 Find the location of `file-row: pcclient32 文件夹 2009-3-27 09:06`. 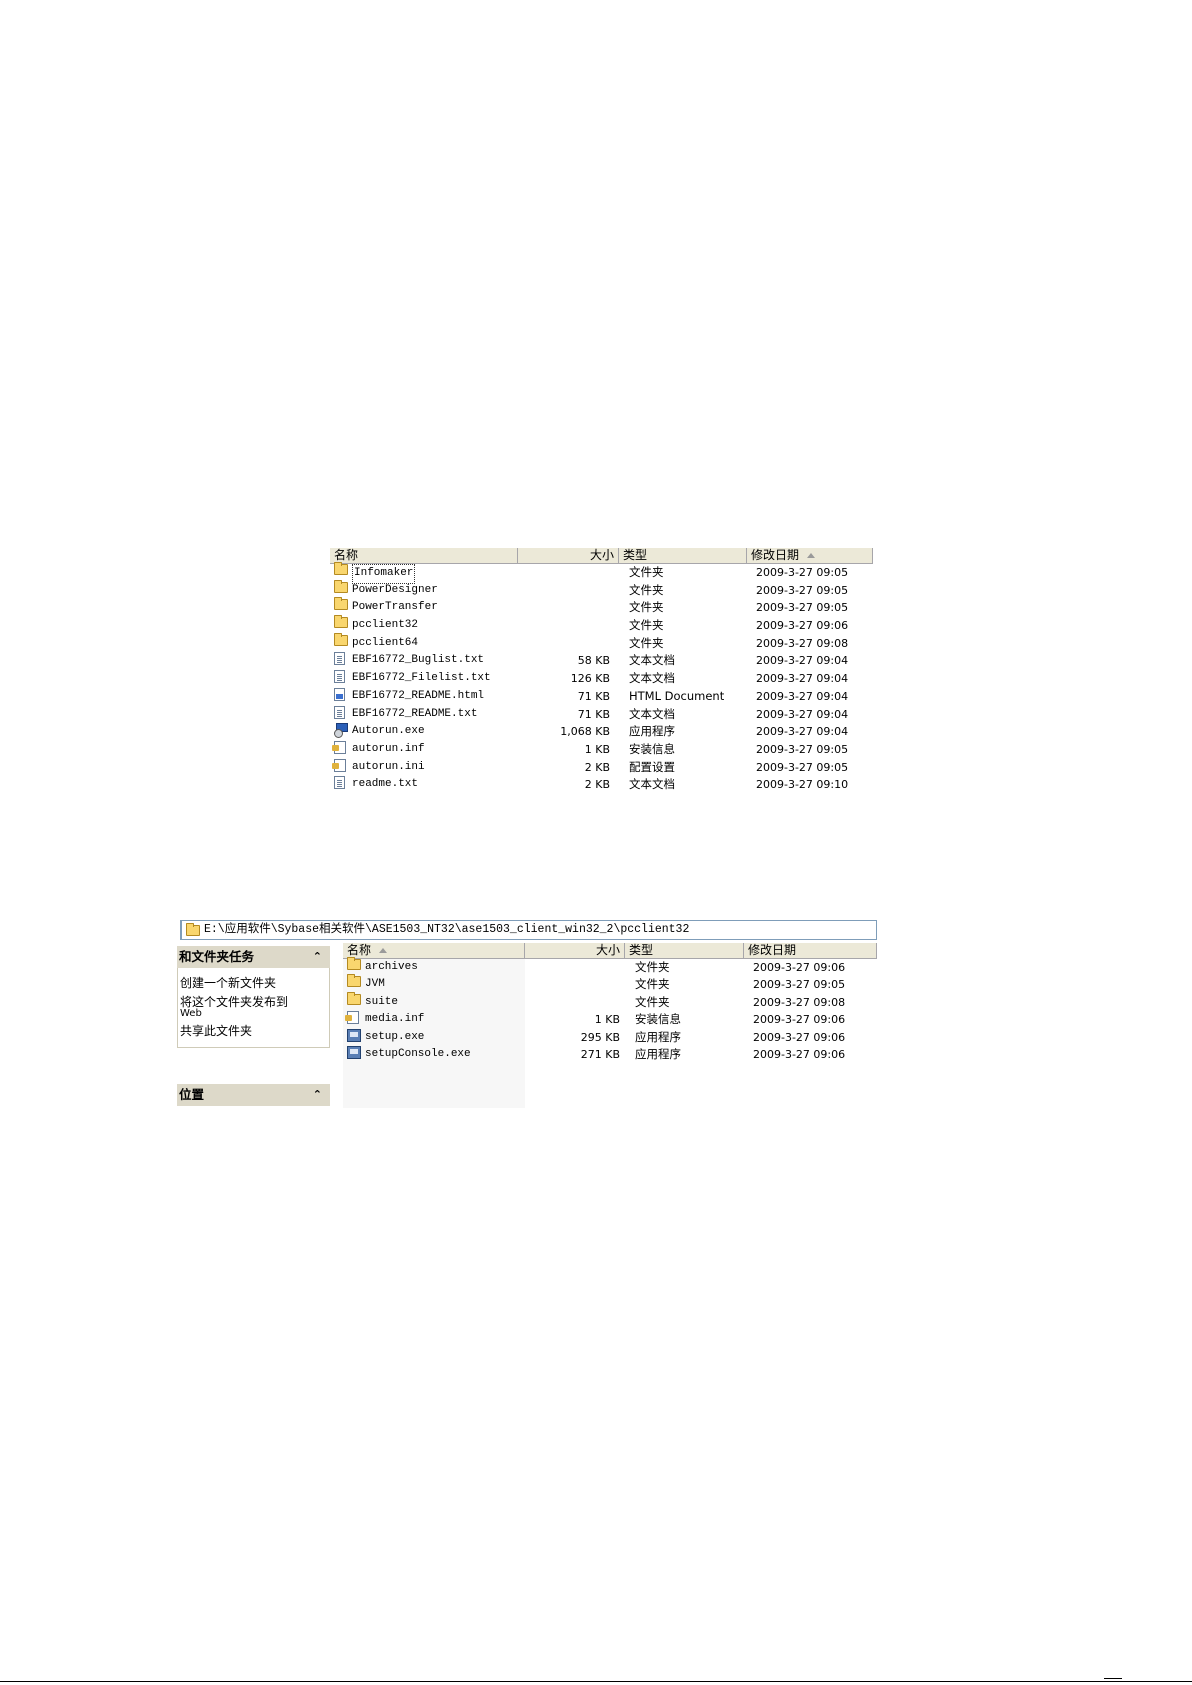

file-row: pcclient32 文件夹 2009-3-27 09:06 is located at coordinates (601, 625).